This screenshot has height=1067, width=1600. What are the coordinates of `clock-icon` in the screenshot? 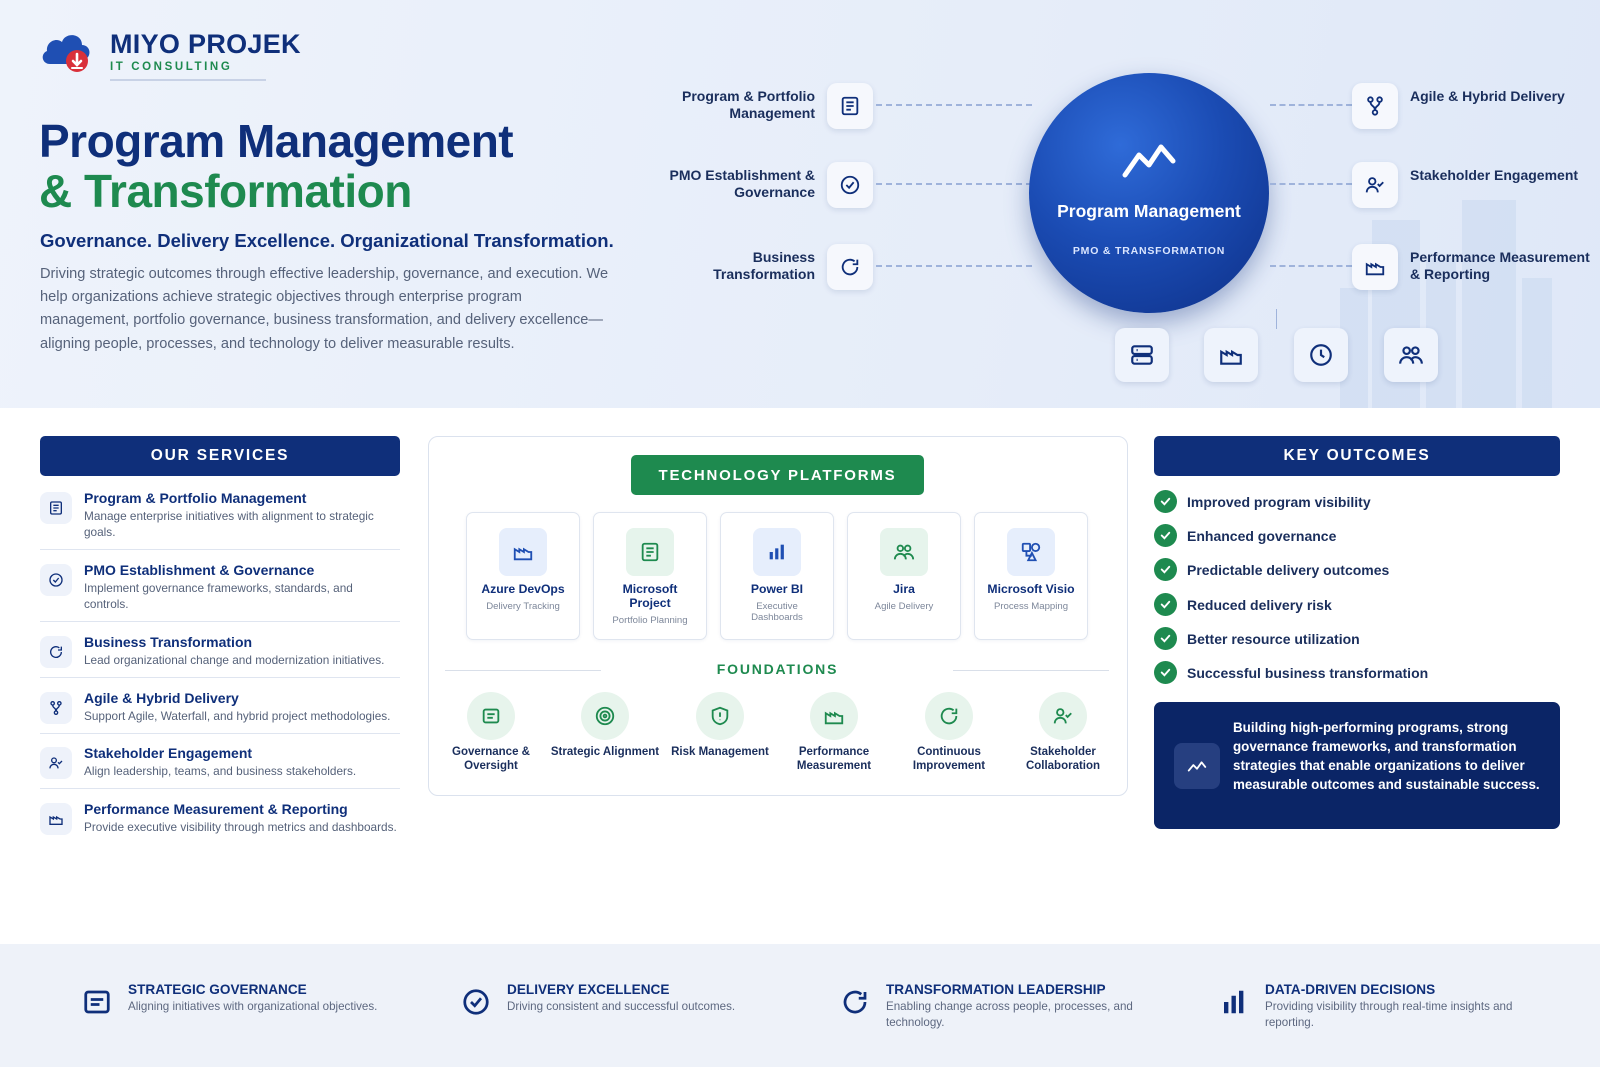 It's located at (1321, 355).